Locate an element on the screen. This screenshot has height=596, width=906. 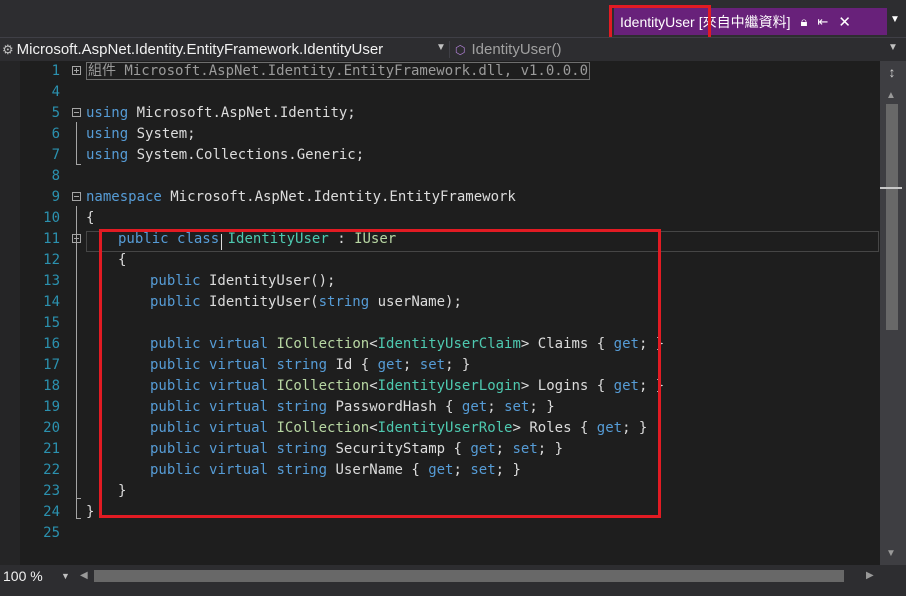
line-number: 1 is located at coordinates (55, 71).